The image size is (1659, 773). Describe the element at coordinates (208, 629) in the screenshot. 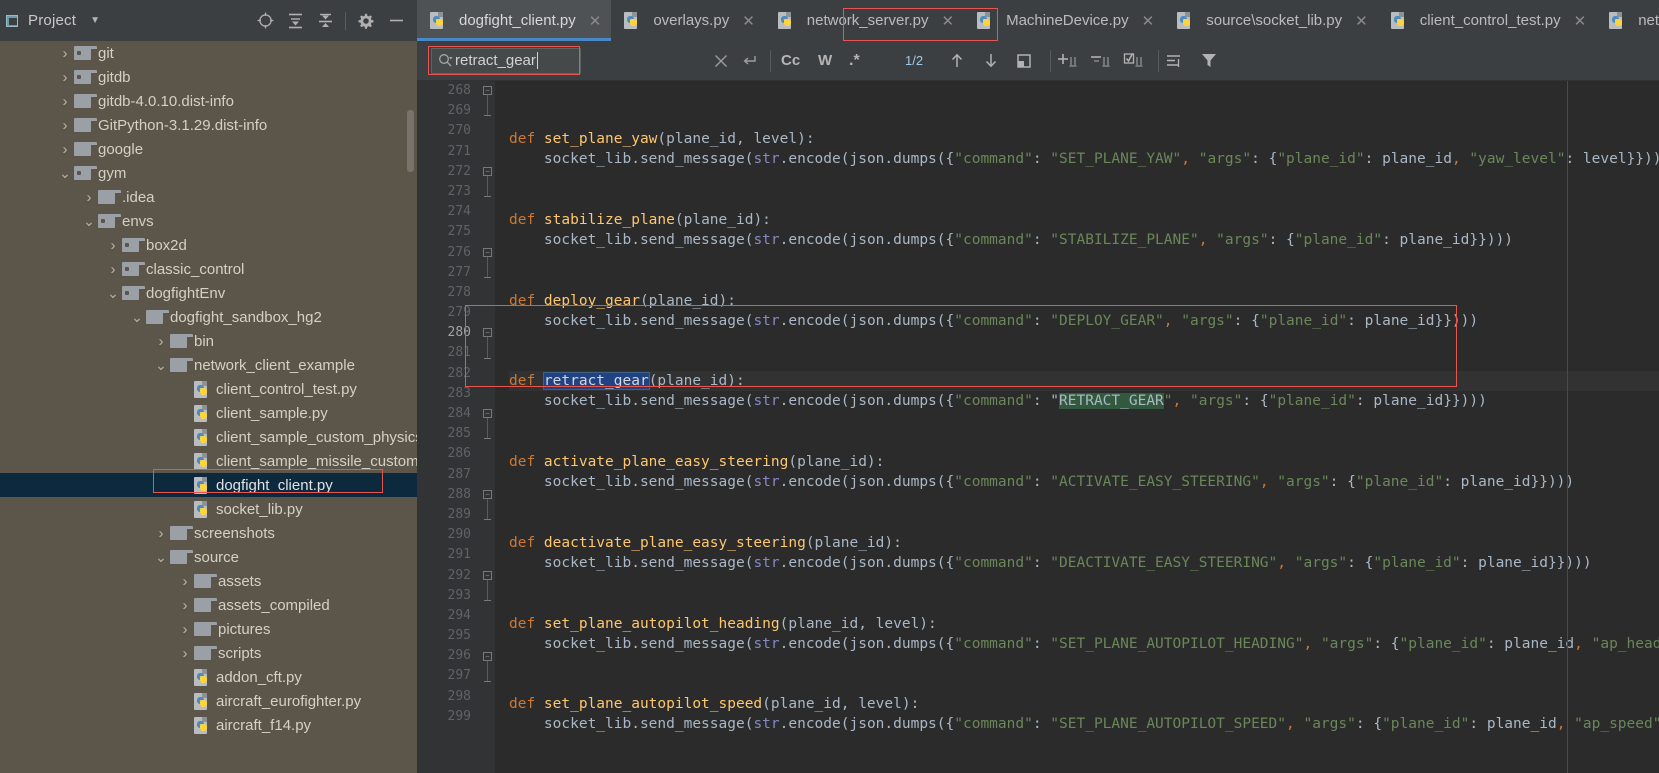

I see `tree-item-pictures: › pictures` at that location.